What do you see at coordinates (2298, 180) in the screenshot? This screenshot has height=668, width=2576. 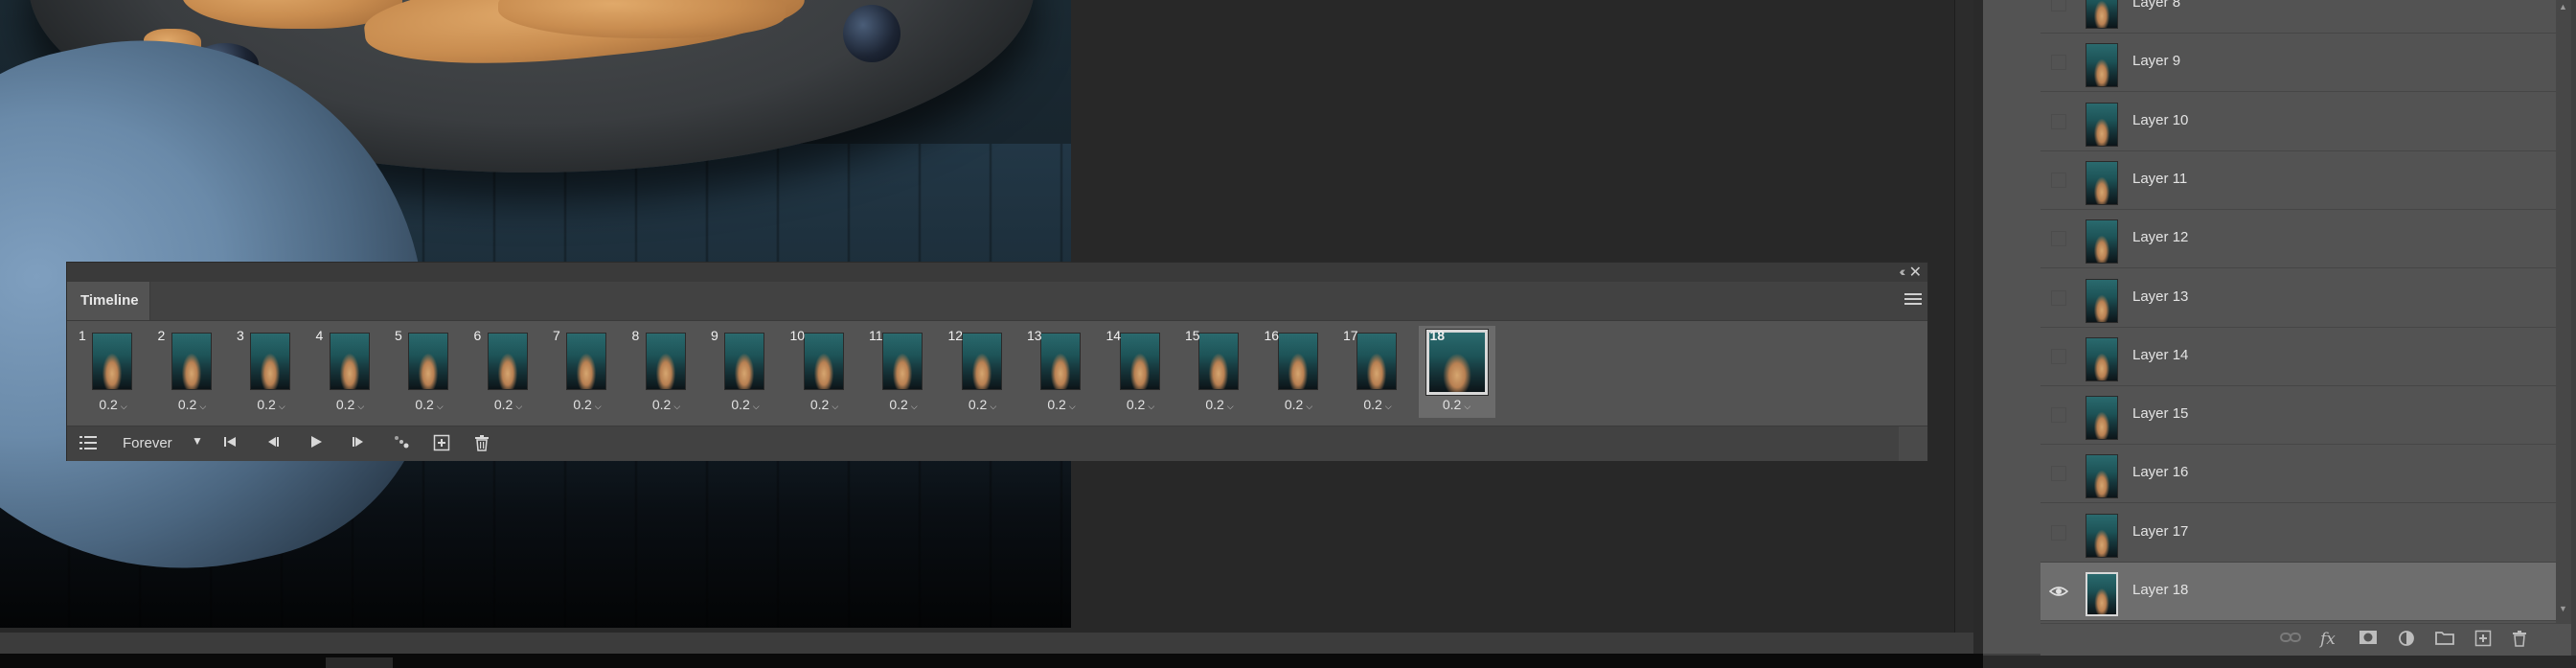 I see `layer-row: Layer 11` at bounding box center [2298, 180].